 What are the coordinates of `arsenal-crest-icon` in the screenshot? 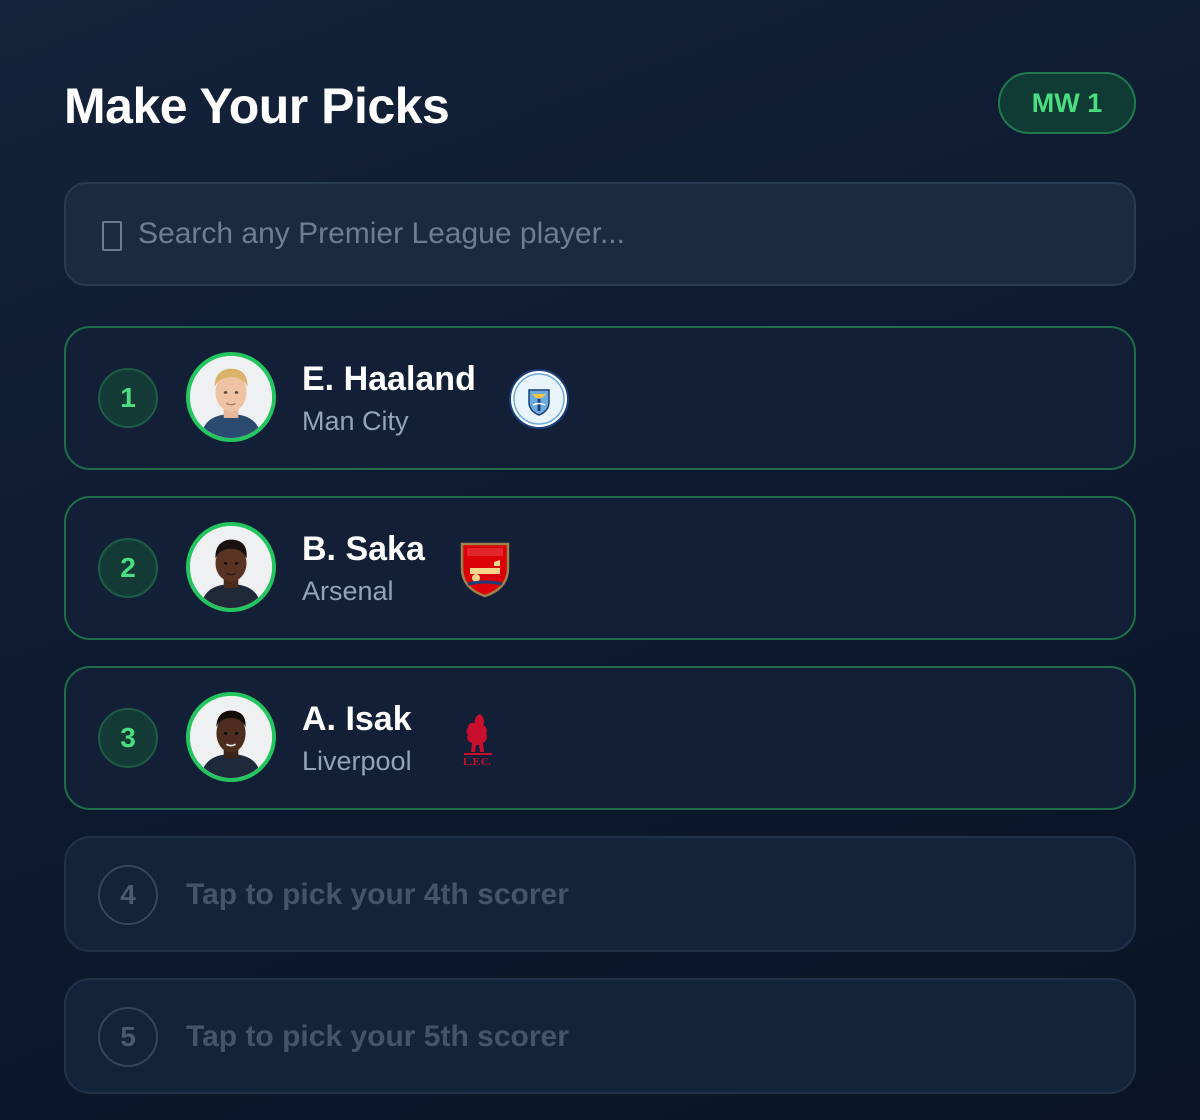 It's located at (485, 569).